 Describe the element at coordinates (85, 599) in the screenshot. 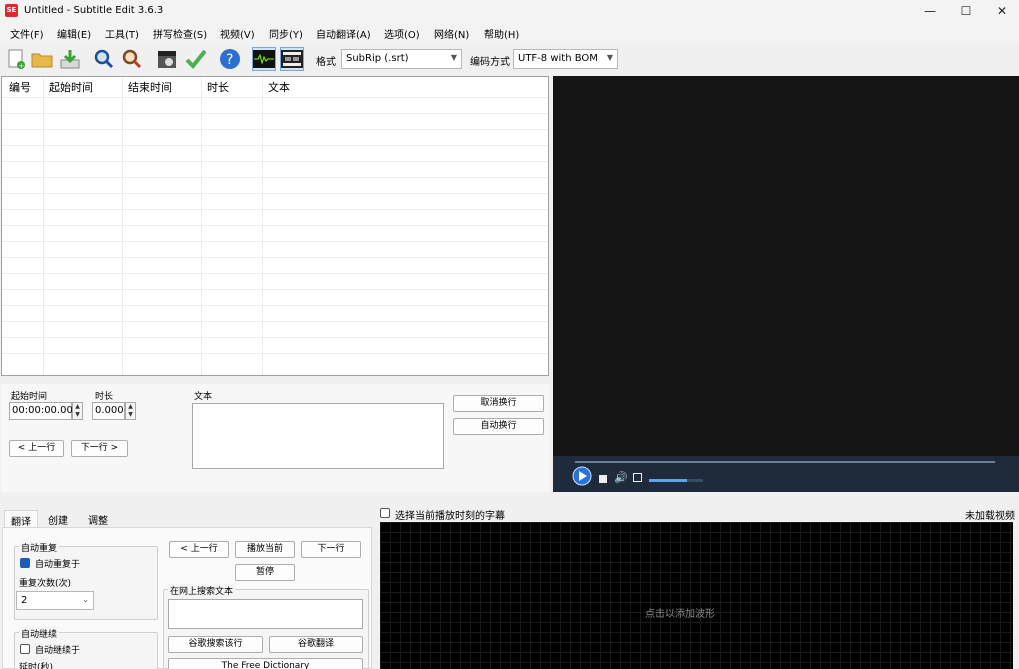

I see `chevron-down-icon: ⌄` at that location.